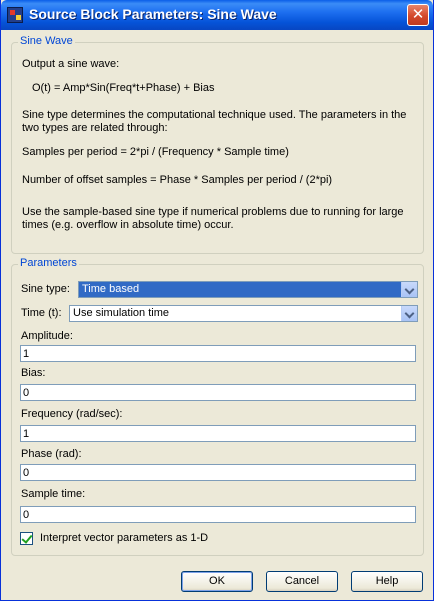  I want to click on time-value: Use simulation time, so click(121, 313).